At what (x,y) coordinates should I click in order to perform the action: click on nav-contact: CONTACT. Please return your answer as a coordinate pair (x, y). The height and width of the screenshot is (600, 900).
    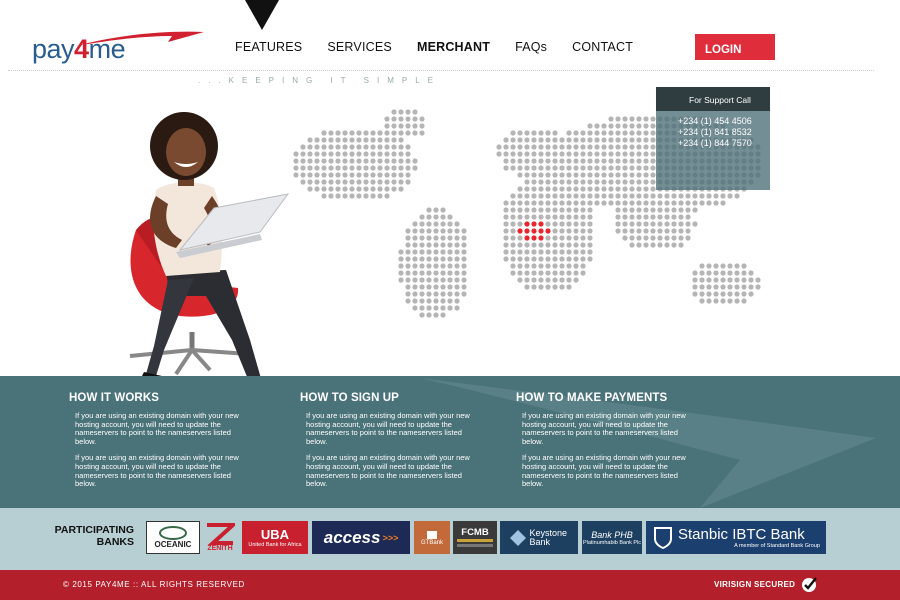
    Looking at the image, I should click on (602, 47).